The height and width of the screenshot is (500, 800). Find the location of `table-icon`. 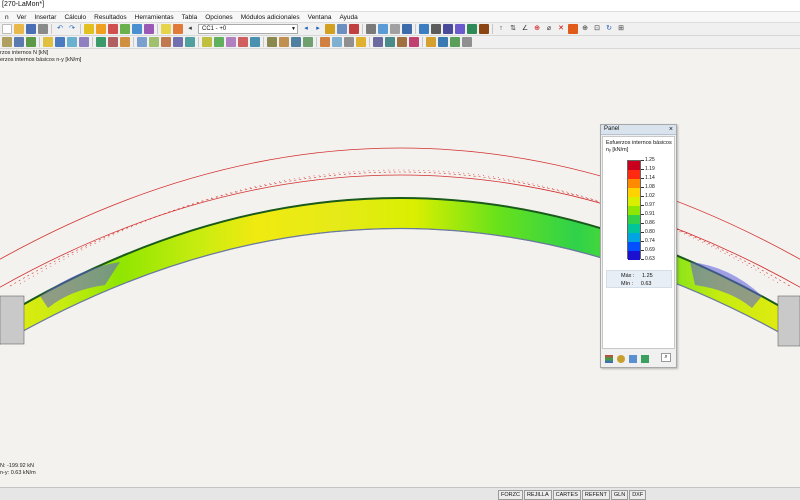

table-icon is located at coordinates (137, 29).